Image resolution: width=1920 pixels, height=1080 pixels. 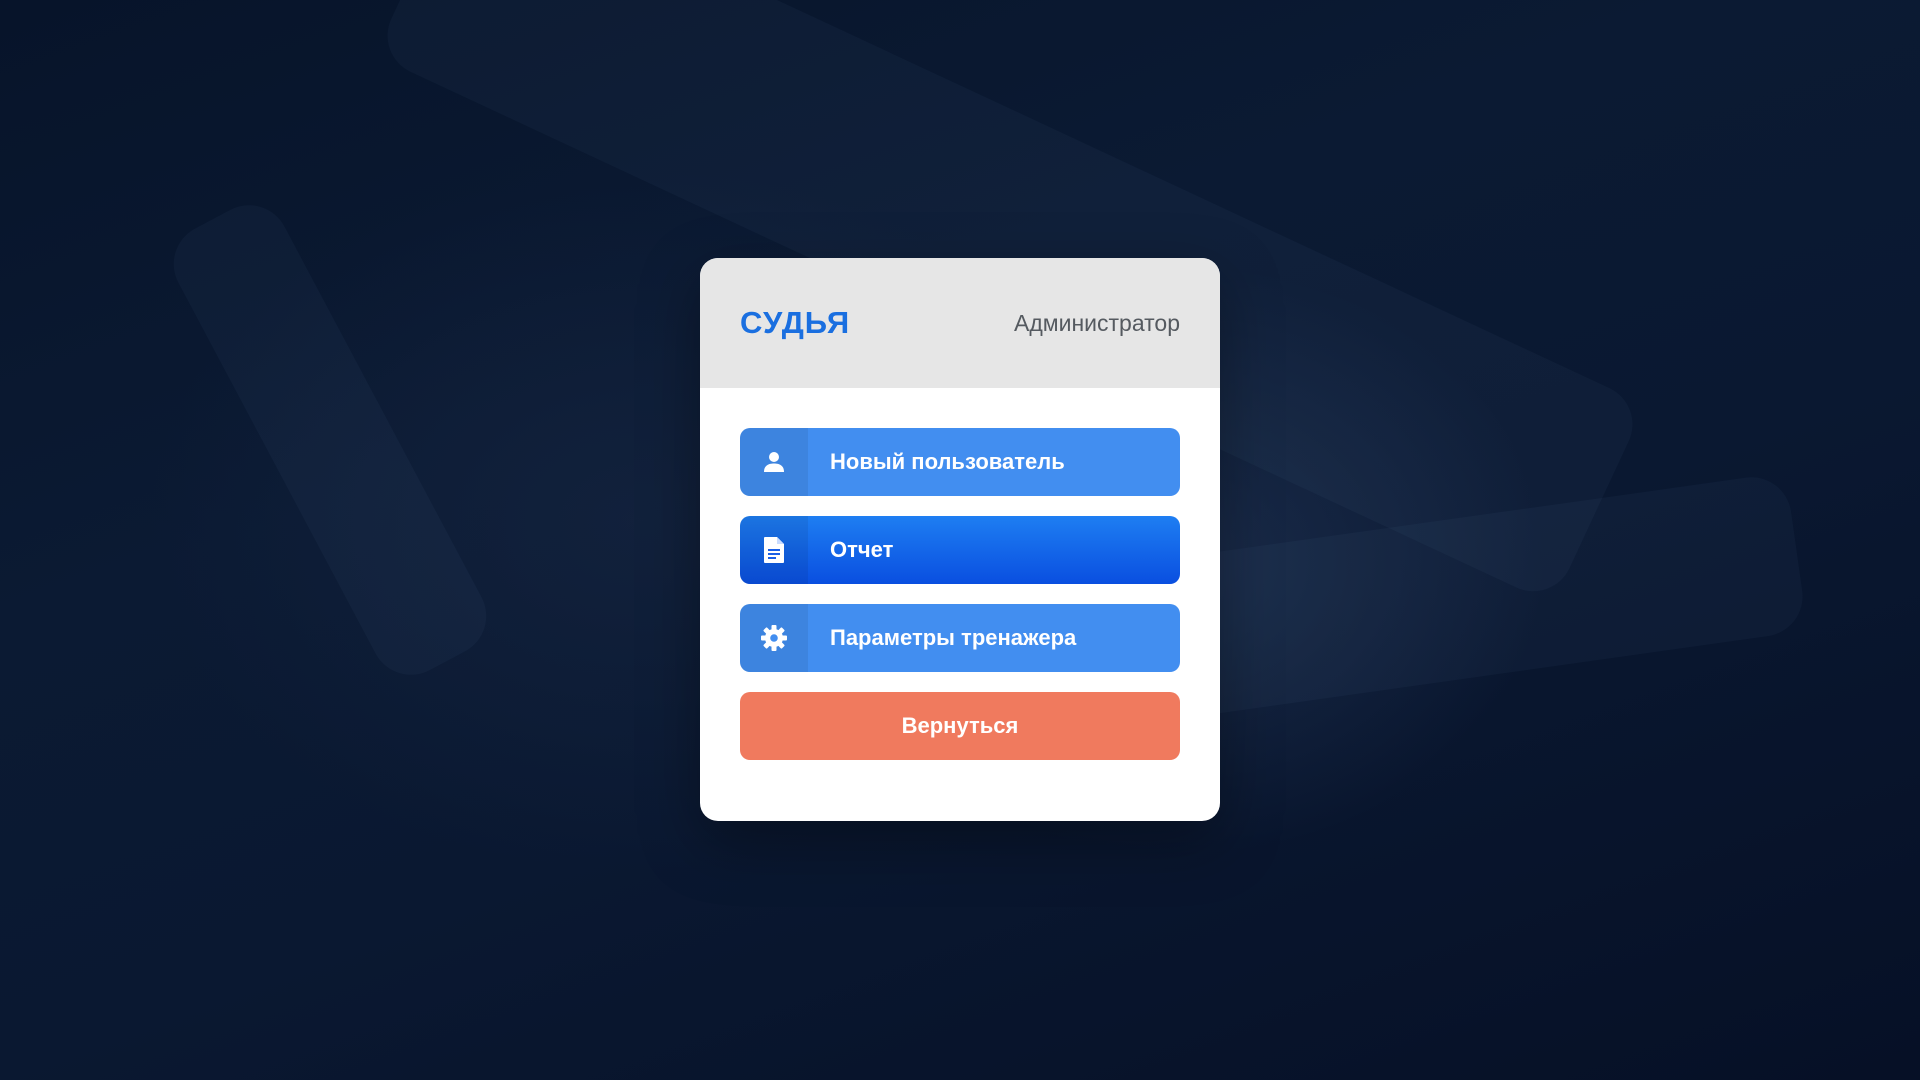 I want to click on trainer-settings-button: Параметры тренажера, so click(x=960, y=638).